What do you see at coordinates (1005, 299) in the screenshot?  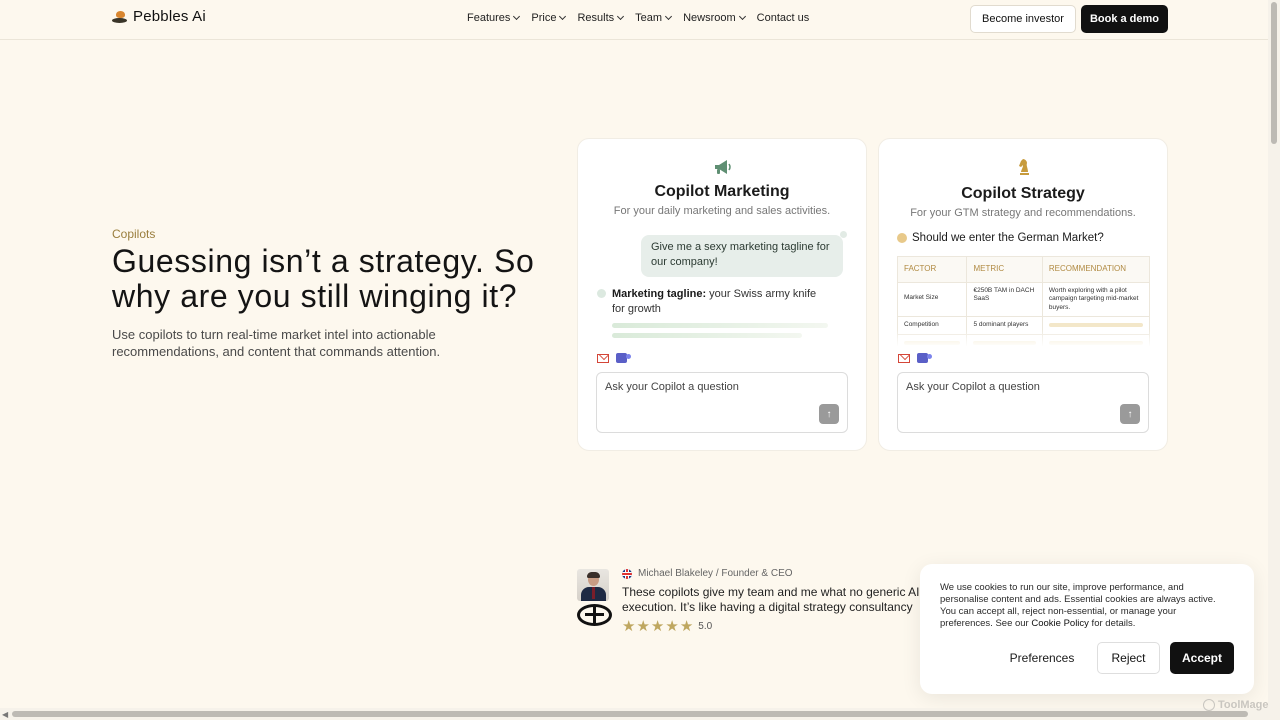 I see `table-cell: €250B TAM in DACH SaaS` at bounding box center [1005, 299].